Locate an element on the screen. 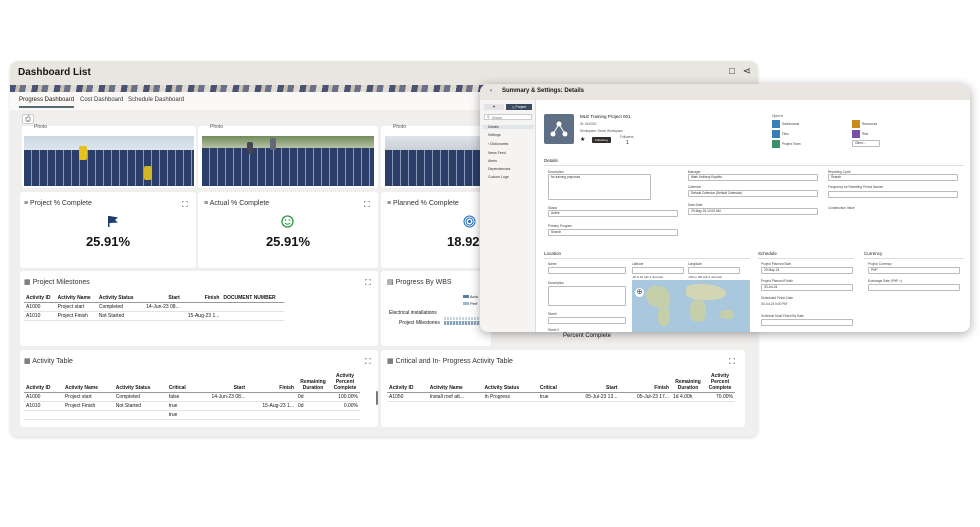 Image resolution: width=980 pixels, height=527 pixels. calendar-field: Default Calendar (Default Calendar) is located at coordinates (753, 193).